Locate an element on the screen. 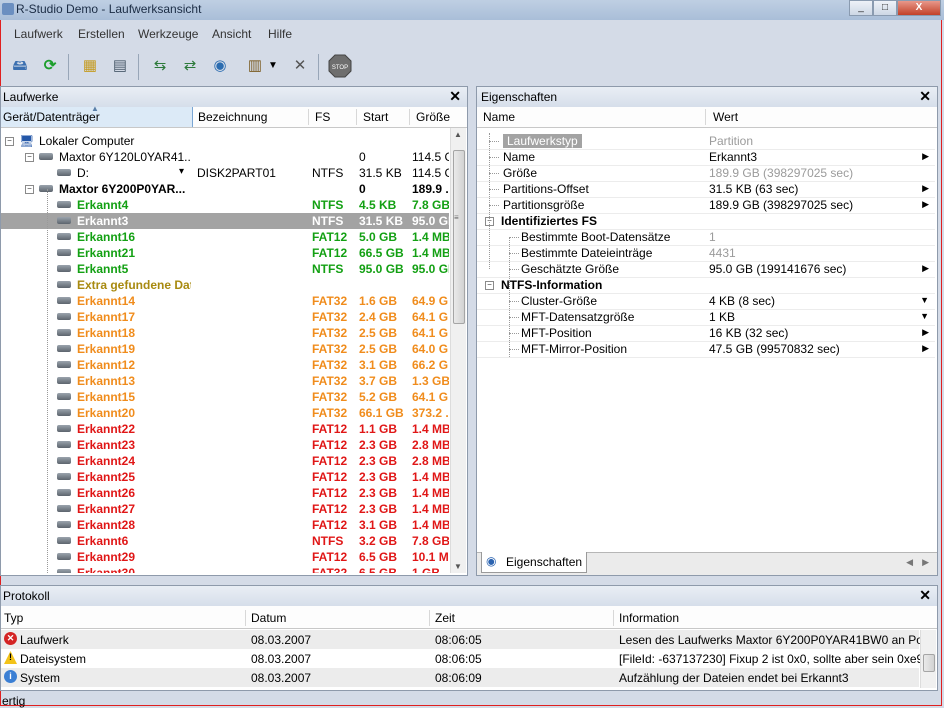 This screenshot has height=708, width=944. tree-row: Erkannt23 FAT12 2.3 GB 2.8 MB is located at coordinates (225, 445).